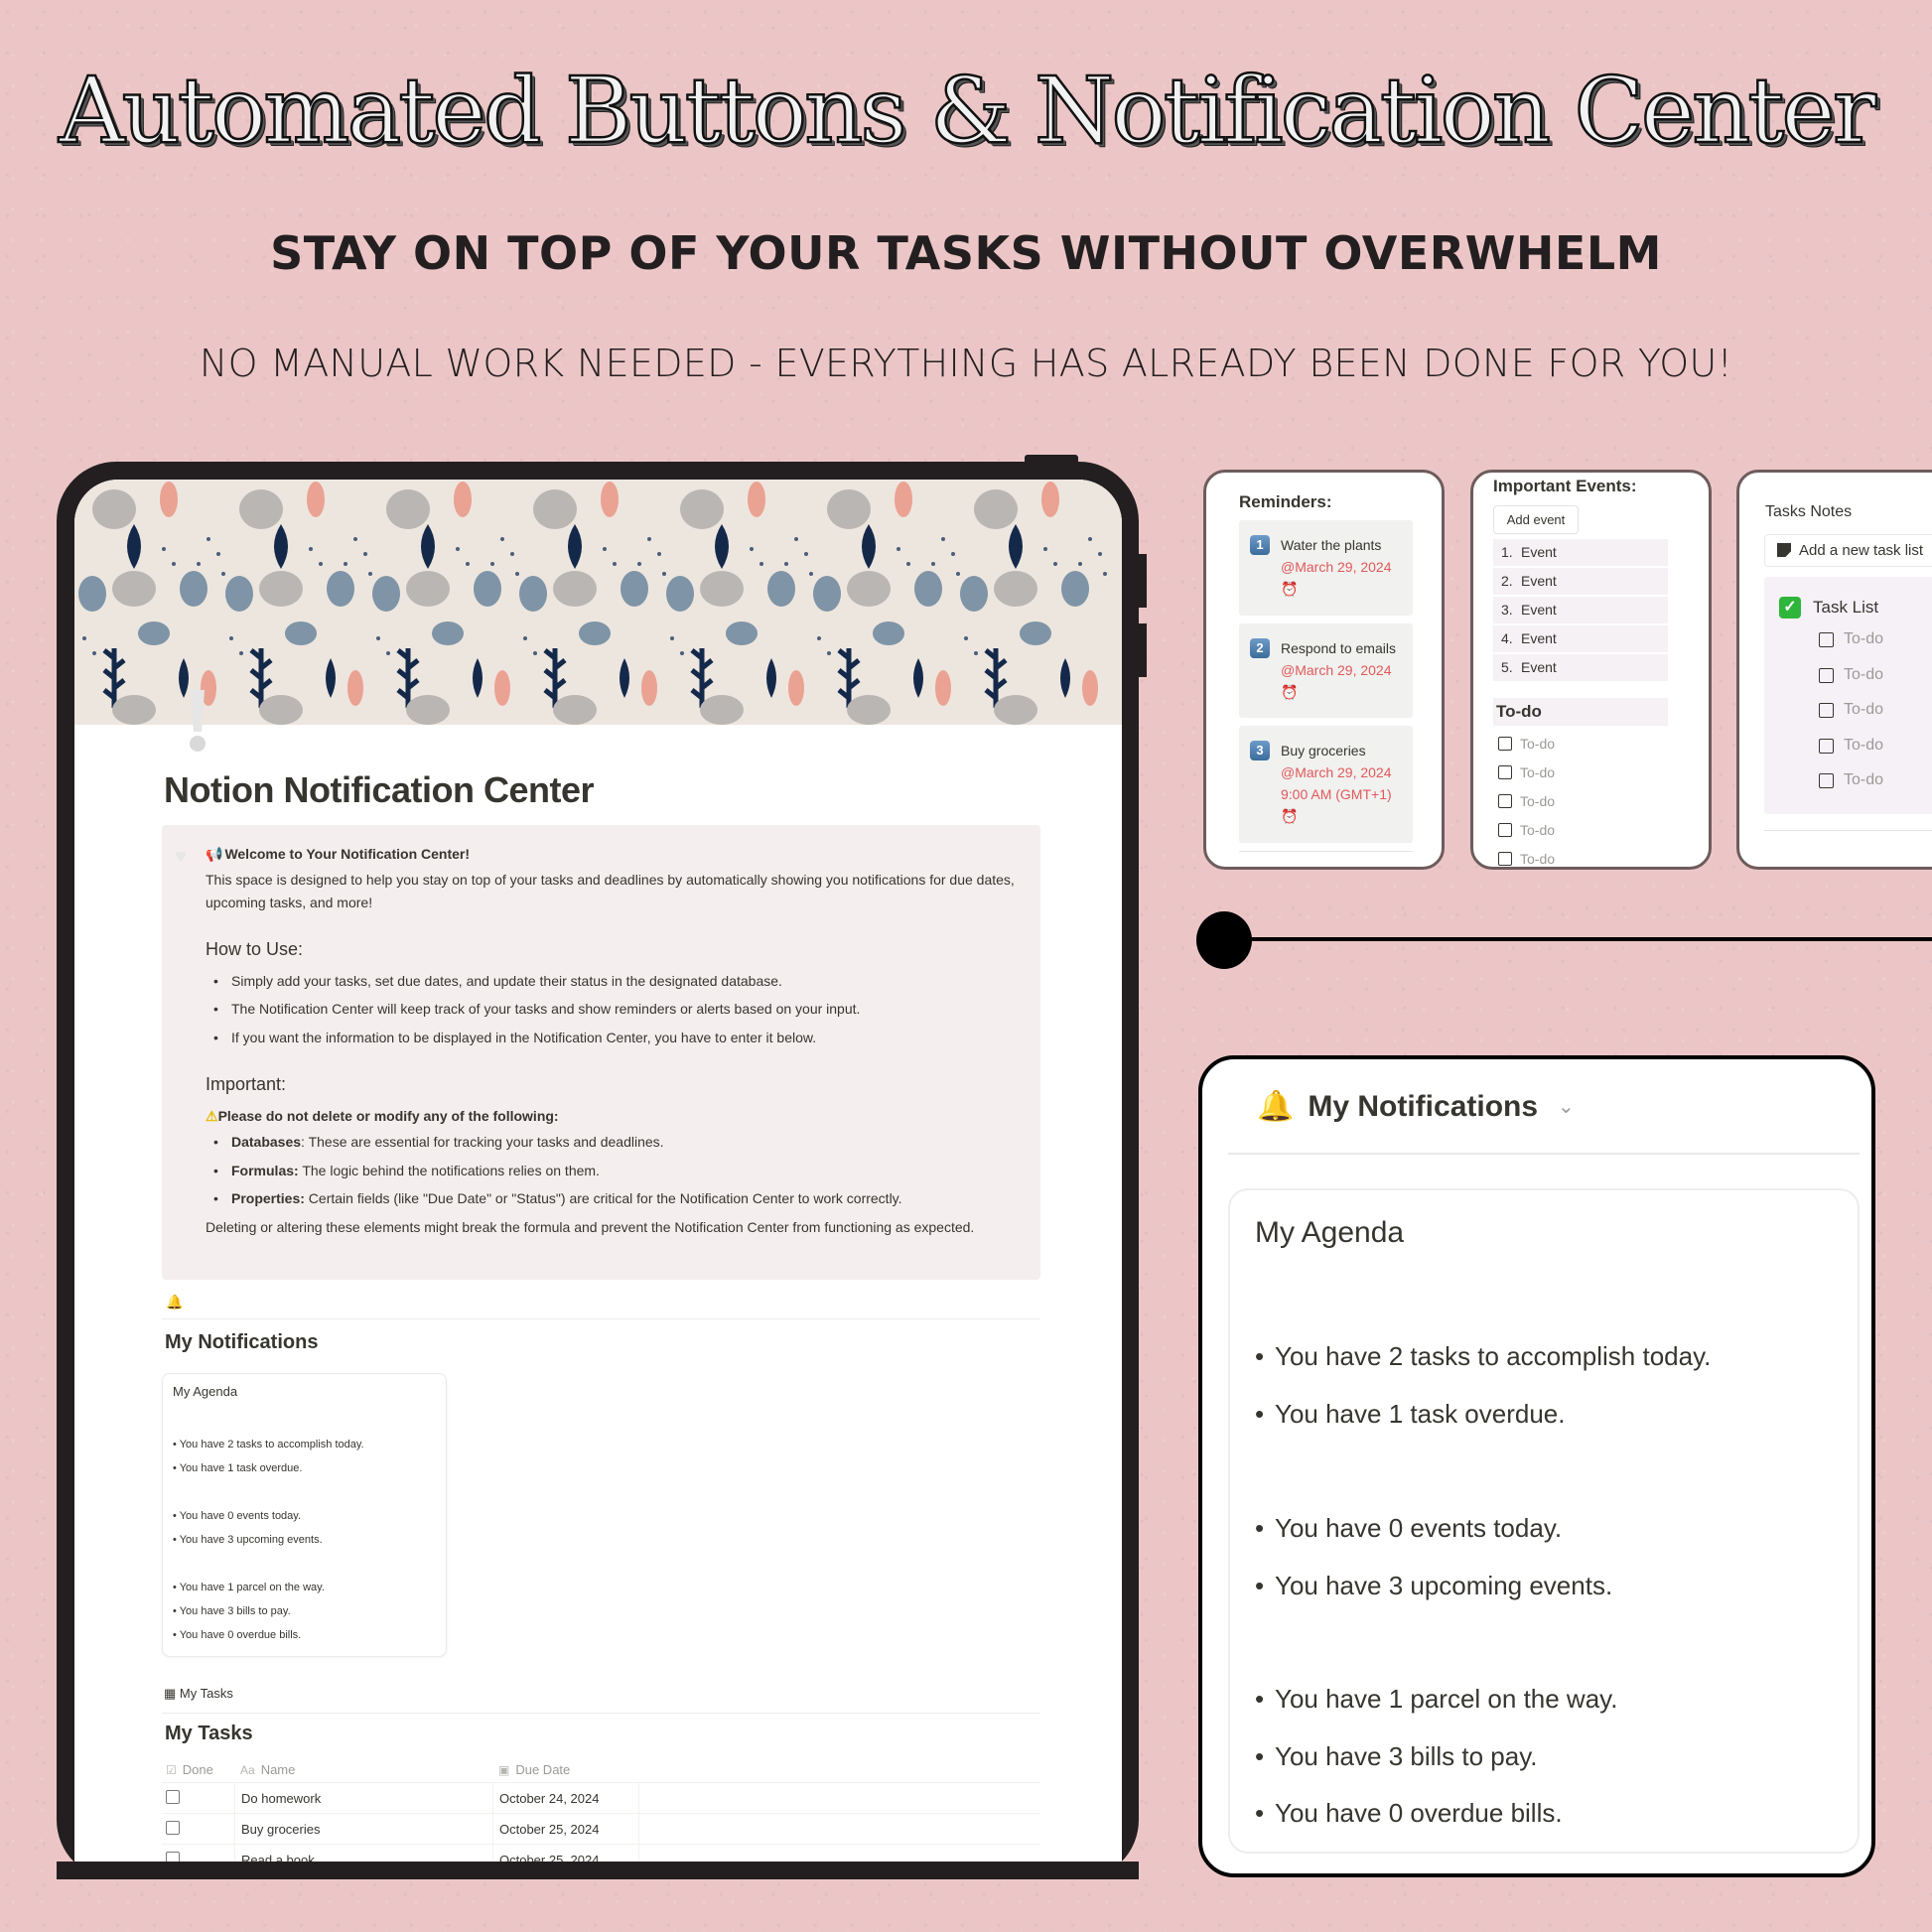  Describe the element at coordinates (246, 1085) in the screenshot. I see `important-heading: Important:` at that location.